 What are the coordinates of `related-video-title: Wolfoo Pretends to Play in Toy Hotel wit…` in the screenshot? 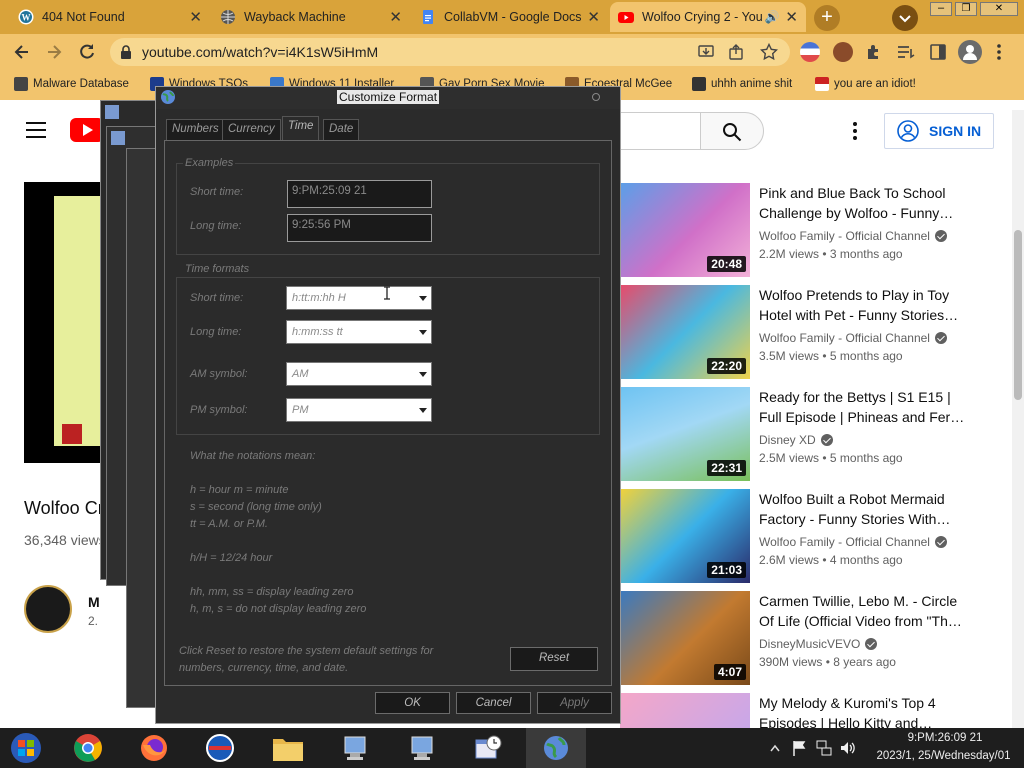 It's located at (866, 305).